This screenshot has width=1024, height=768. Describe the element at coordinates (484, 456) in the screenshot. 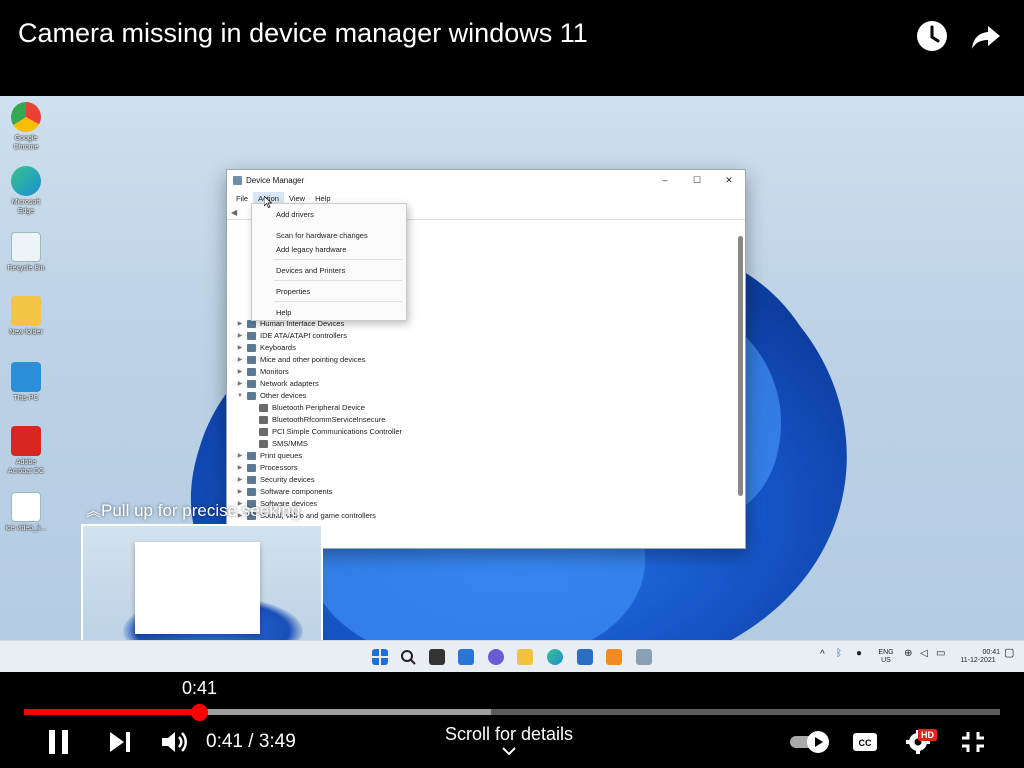

I see `tree-category-item: ▶ Print queues` at that location.